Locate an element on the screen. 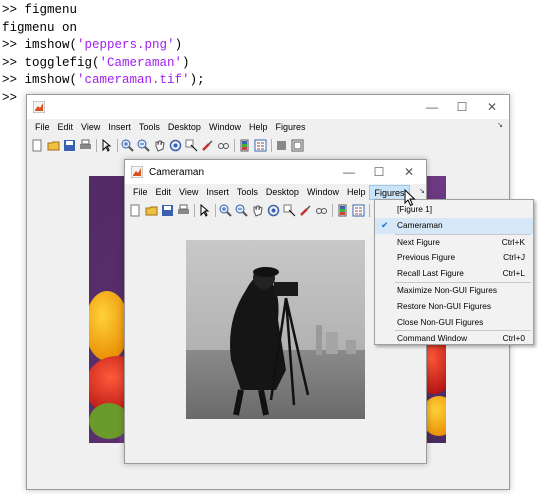 This screenshot has height=494, width=546. show-plot-tools-icon is located at coordinates (297, 145).